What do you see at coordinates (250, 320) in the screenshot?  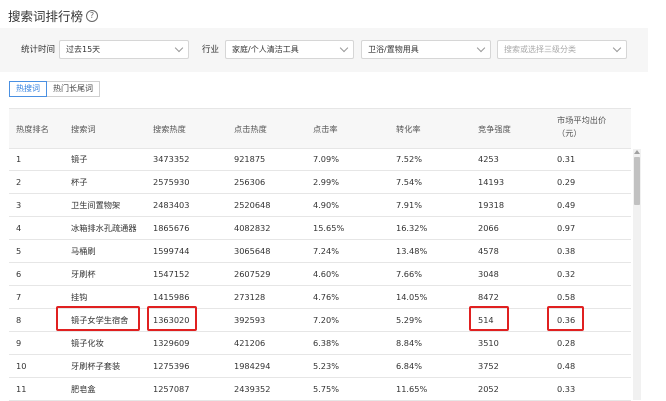 I see `cell-click-heat: 392593` at bounding box center [250, 320].